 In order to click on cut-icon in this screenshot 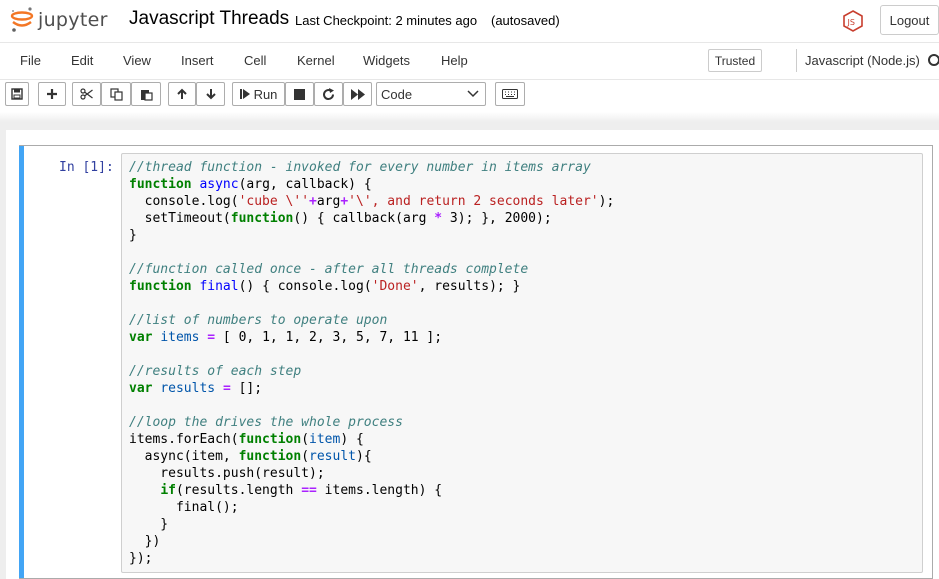, I will do `click(86, 94)`.